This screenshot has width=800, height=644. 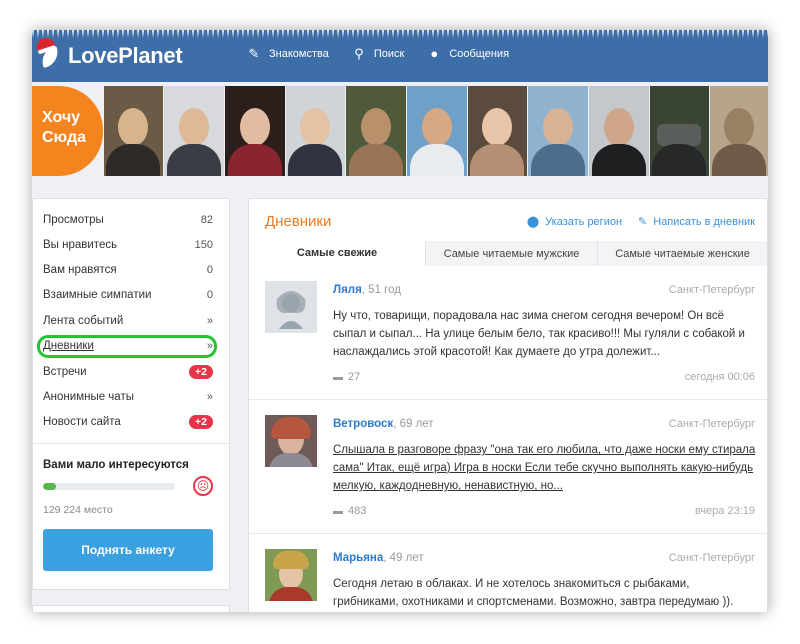 What do you see at coordinates (50, 486) in the screenshot?
I see `progress-fill` at bounding box center [50, 486].